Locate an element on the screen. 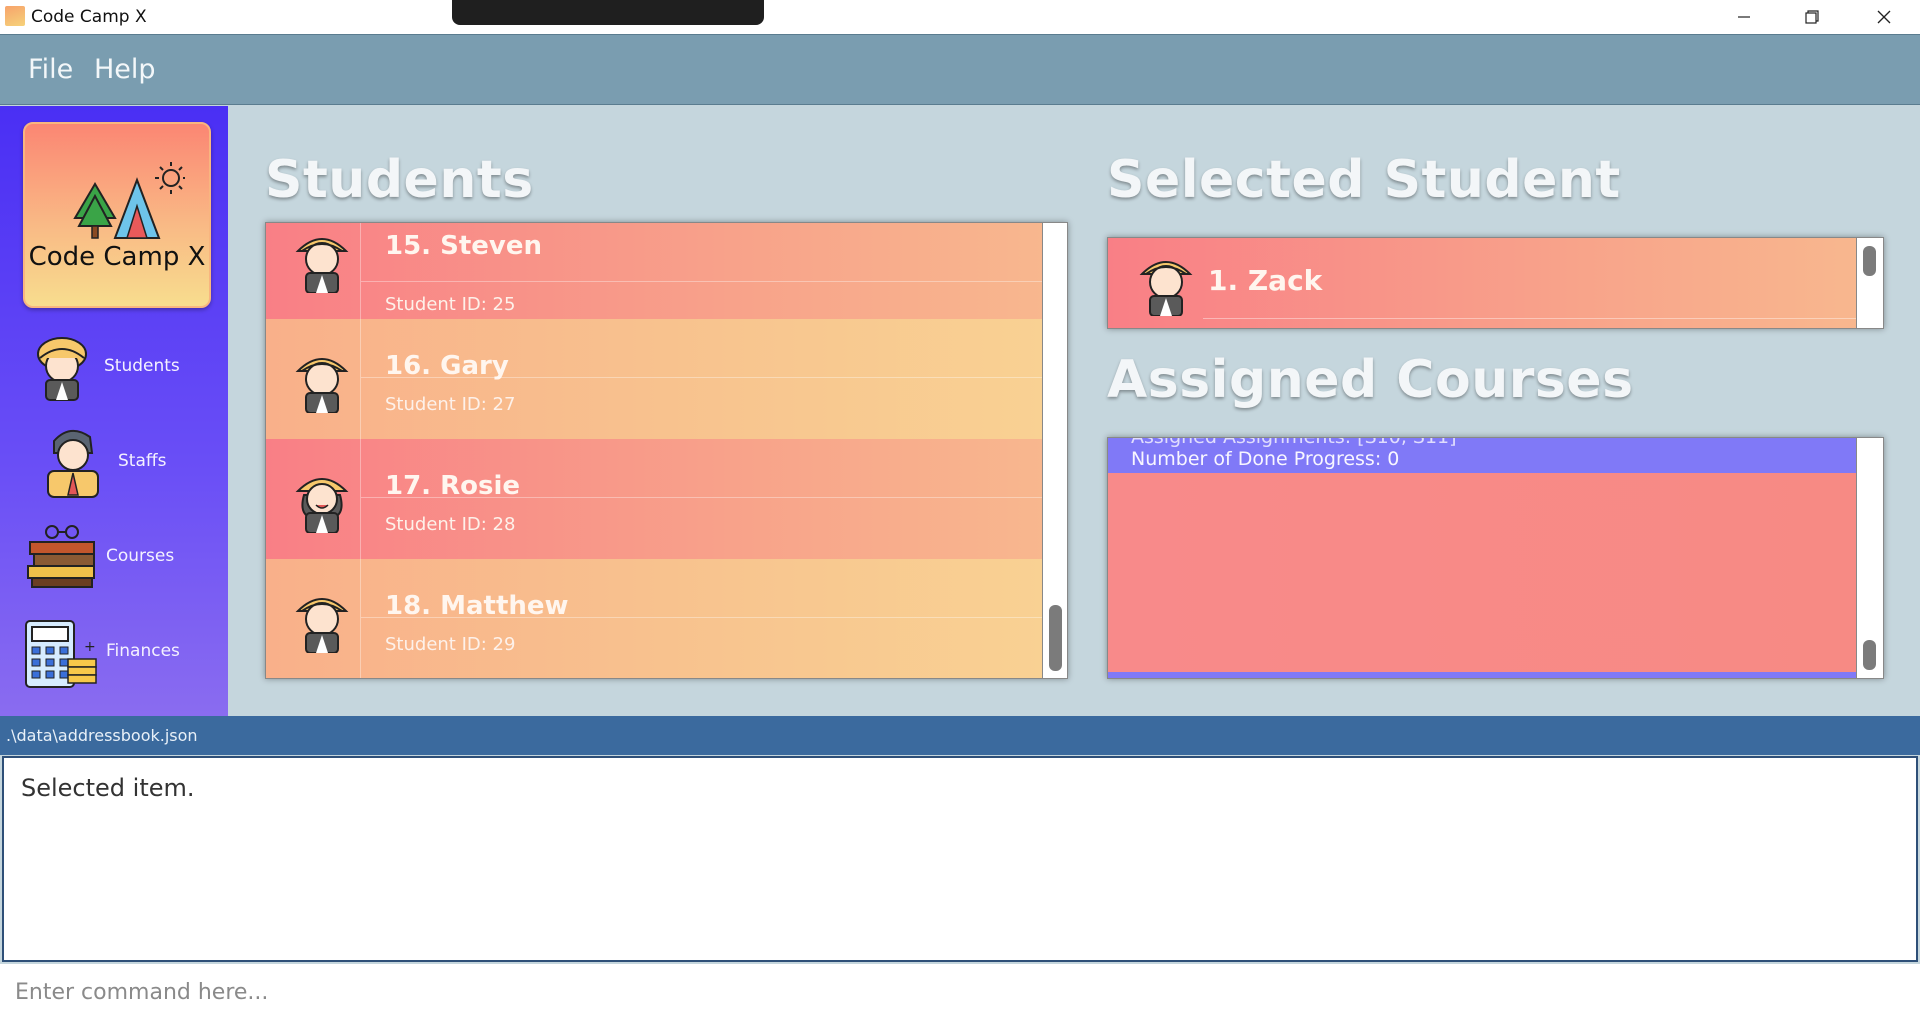  sidebar-item-label: Finances is located at coordinates (143, 651).